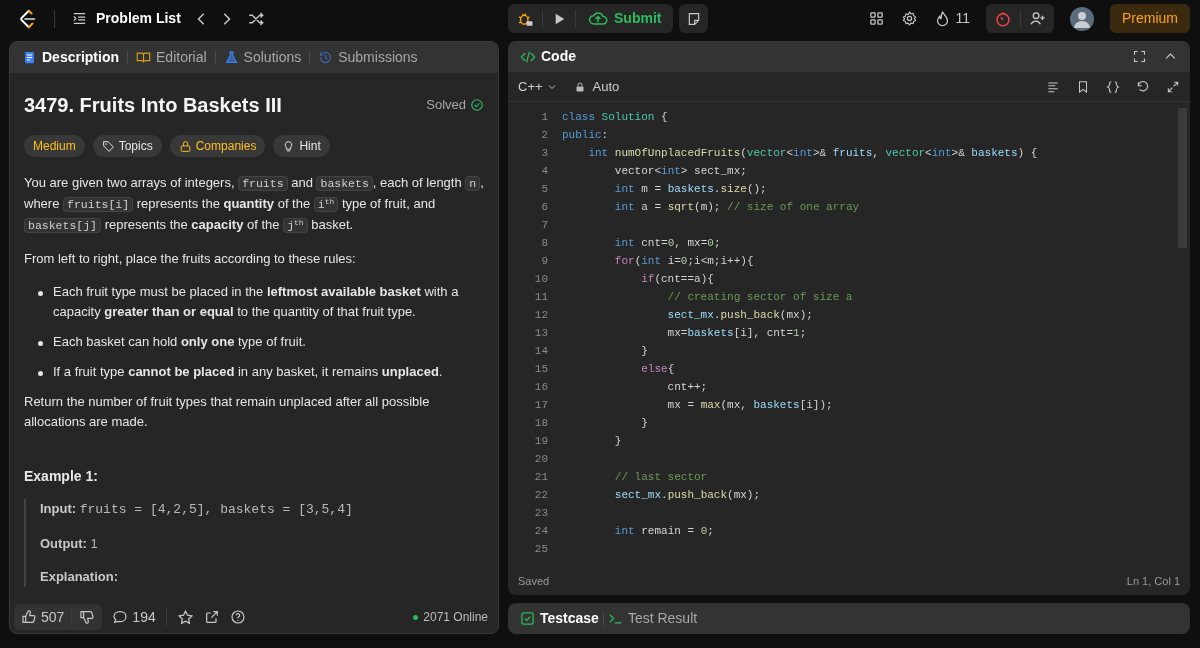 The width and height of the screenshot is (1200, 648). Describe the element at coordinates (657, 369) in the screenshot. I see `code-line: else{` at that location.